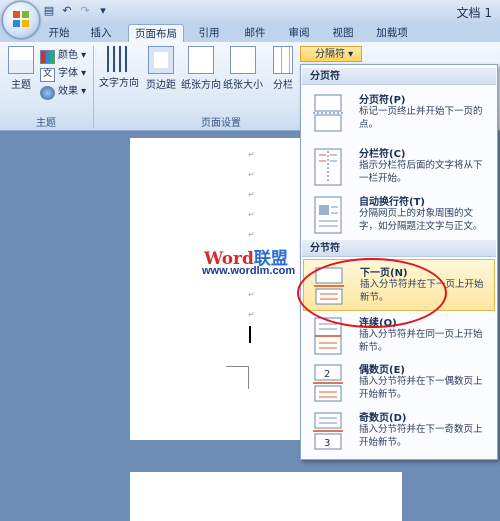 The height and width of the screenshot is (521, 500). What do you see at coordinates (474, 13) in the screenshot?
I see `window-title: 文档 1` at bounding box center [474, 13].